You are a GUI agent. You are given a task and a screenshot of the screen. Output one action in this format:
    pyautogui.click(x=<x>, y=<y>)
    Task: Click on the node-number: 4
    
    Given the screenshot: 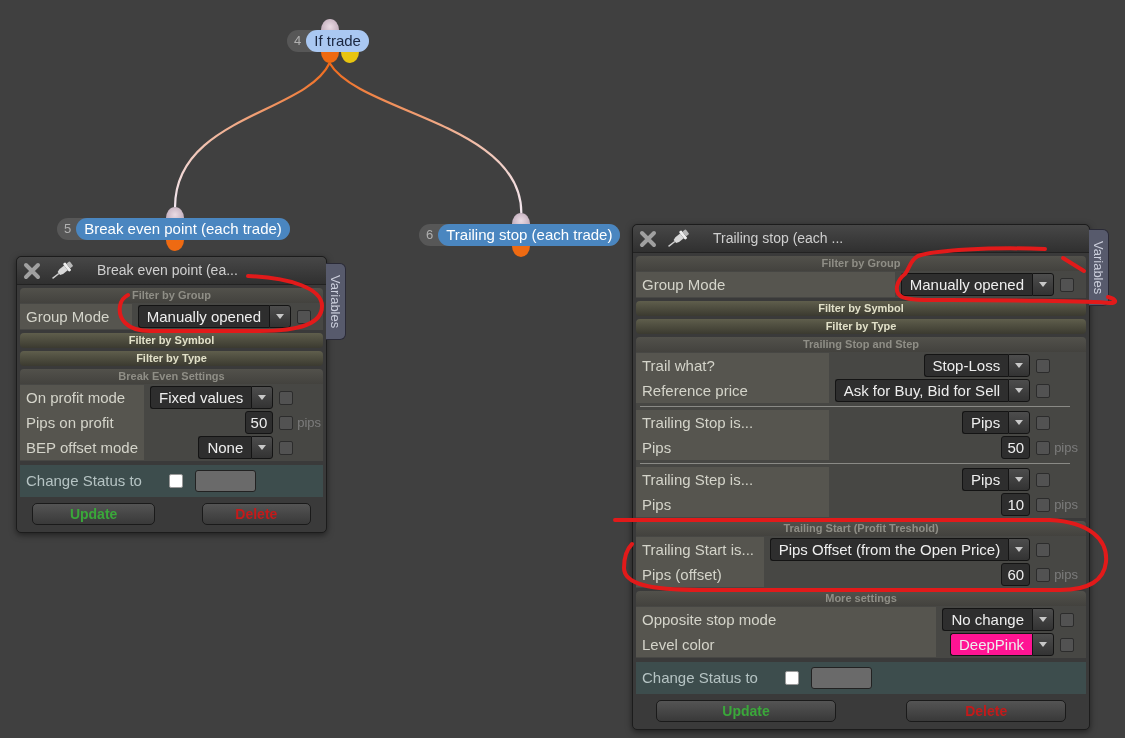 What is the action you would take?
    pyautogui.click(x=298, y=41)
    